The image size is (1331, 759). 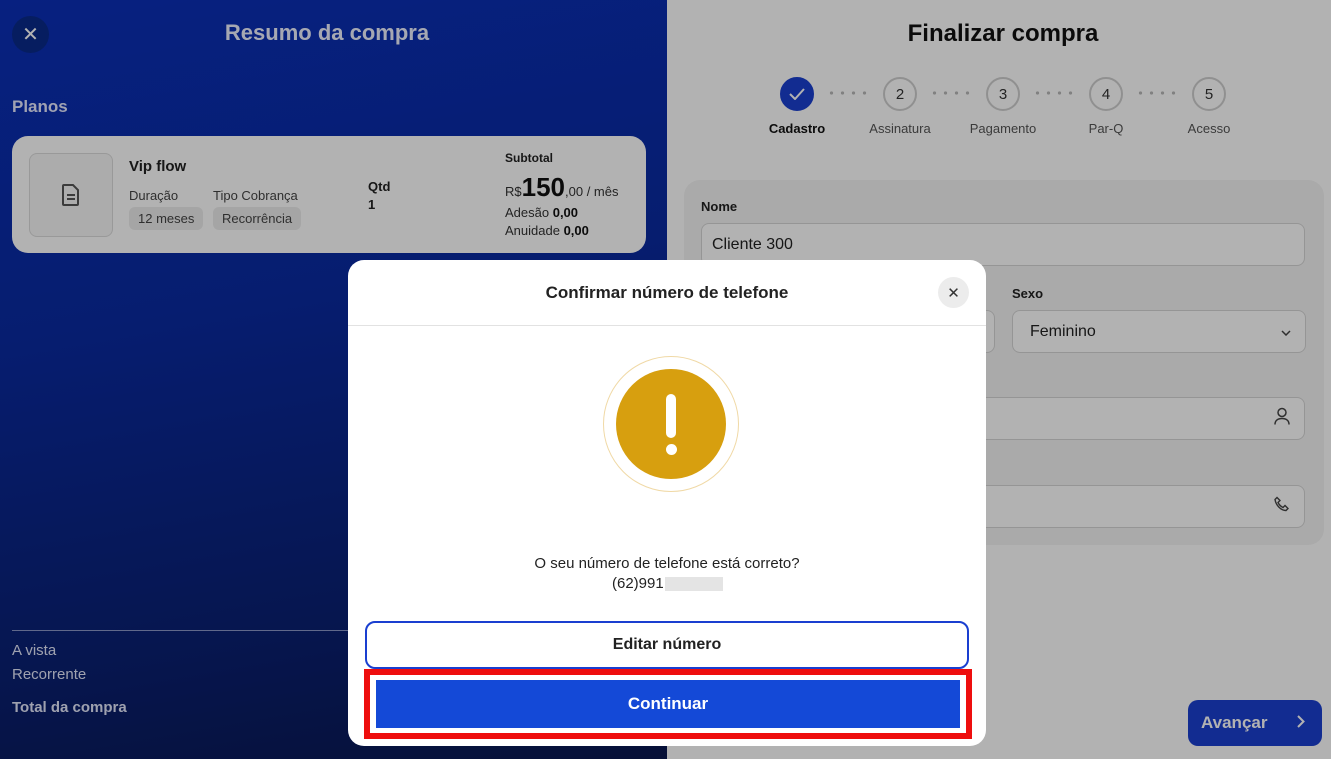 What do you see at coordinates (693, 583) in the screenshot?
I see `phone-redacted` at bounding box center [693, 583].